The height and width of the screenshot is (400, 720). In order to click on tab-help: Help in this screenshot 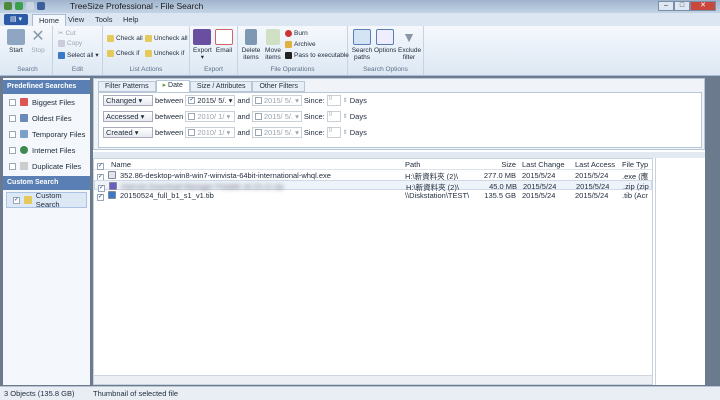, I will do `click(130, 20)`.